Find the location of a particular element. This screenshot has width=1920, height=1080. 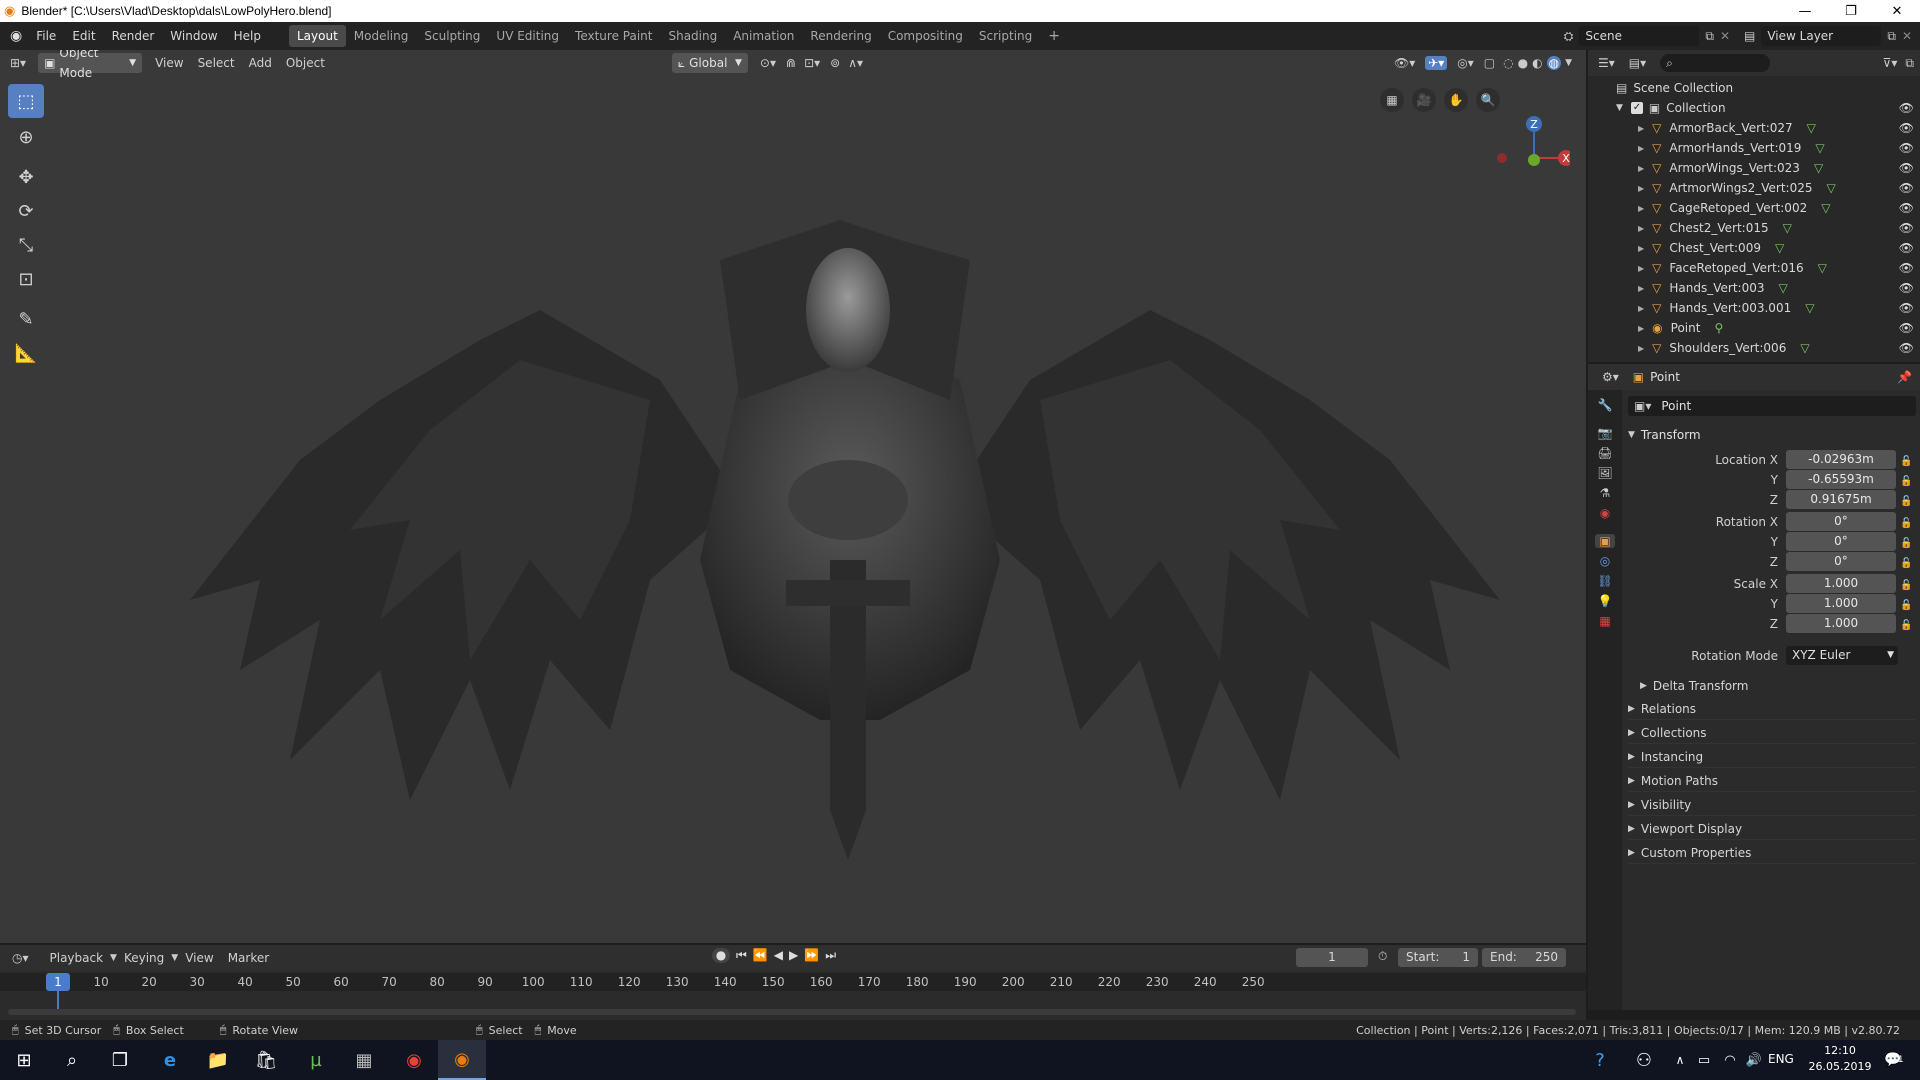

tab-animation: Animation is located at coordinates (763, 36).